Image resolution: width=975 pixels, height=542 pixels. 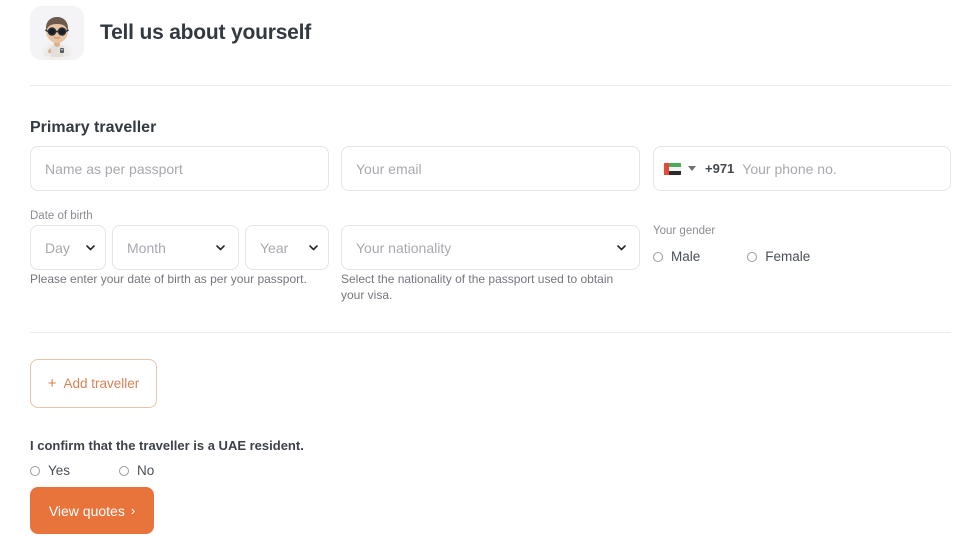 I want to click on dob-month-select: Month, so click(x=175, y=247).